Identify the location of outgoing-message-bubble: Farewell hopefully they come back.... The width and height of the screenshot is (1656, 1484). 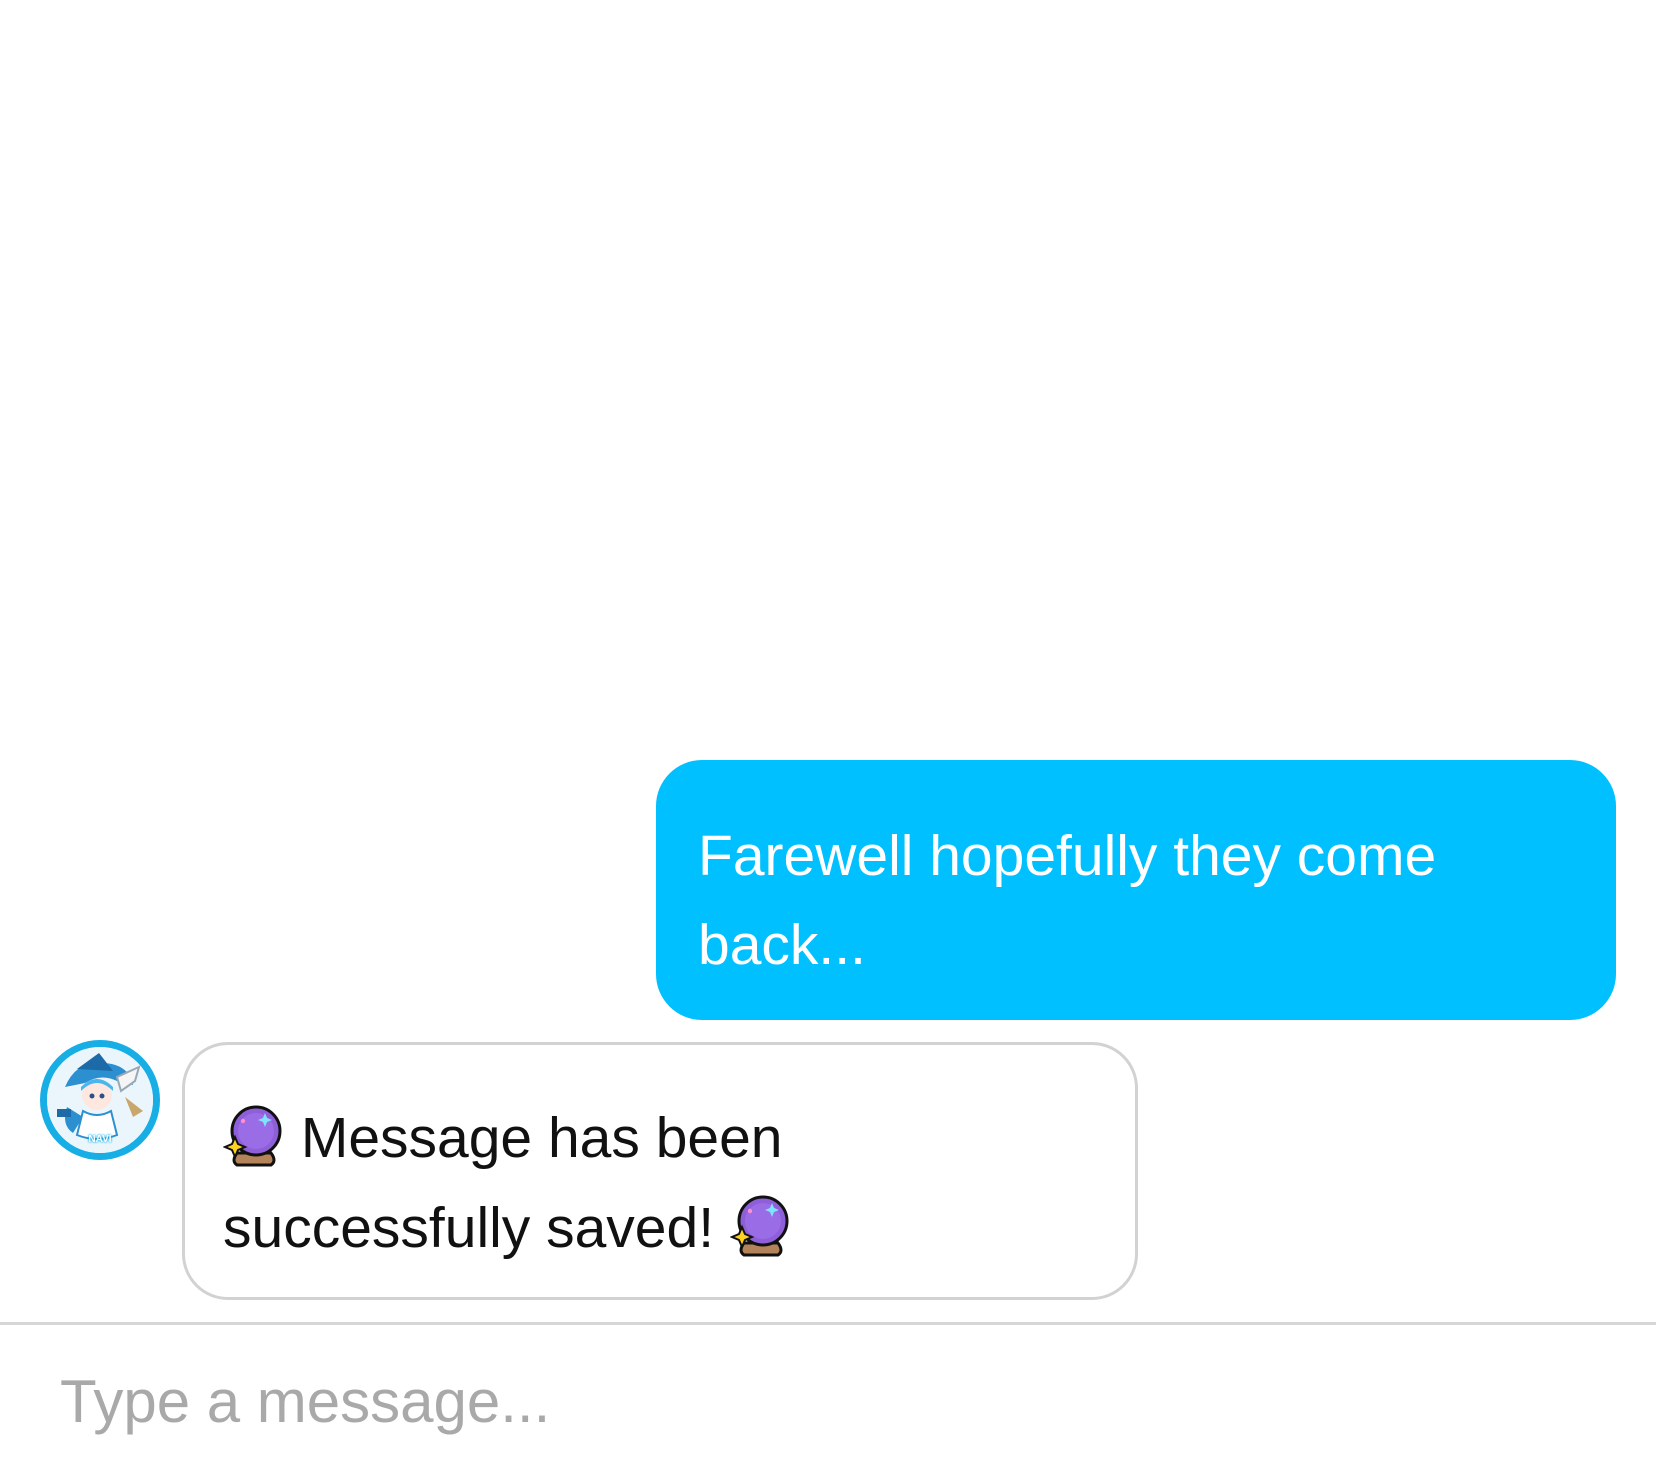
(1136, 890).